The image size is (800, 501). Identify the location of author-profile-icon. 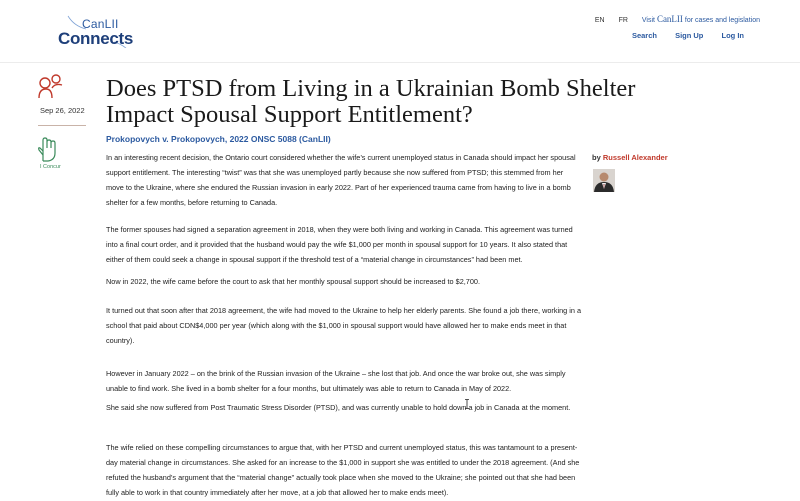
(51, 87).